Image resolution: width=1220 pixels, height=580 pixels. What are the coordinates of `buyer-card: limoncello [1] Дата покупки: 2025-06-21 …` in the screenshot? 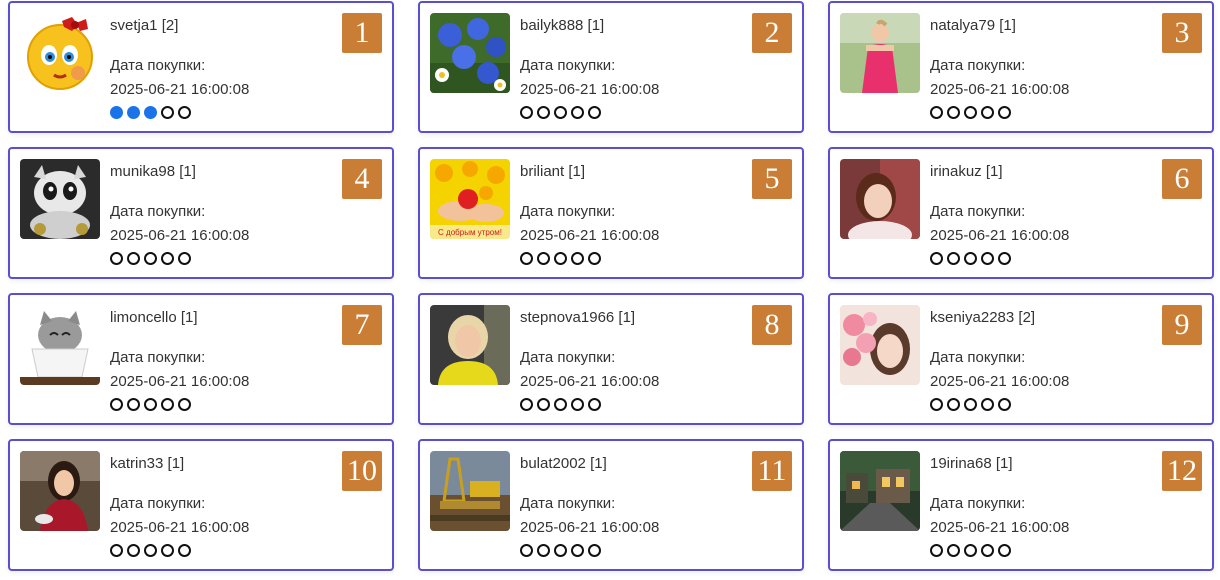 It's located at (201, 359).